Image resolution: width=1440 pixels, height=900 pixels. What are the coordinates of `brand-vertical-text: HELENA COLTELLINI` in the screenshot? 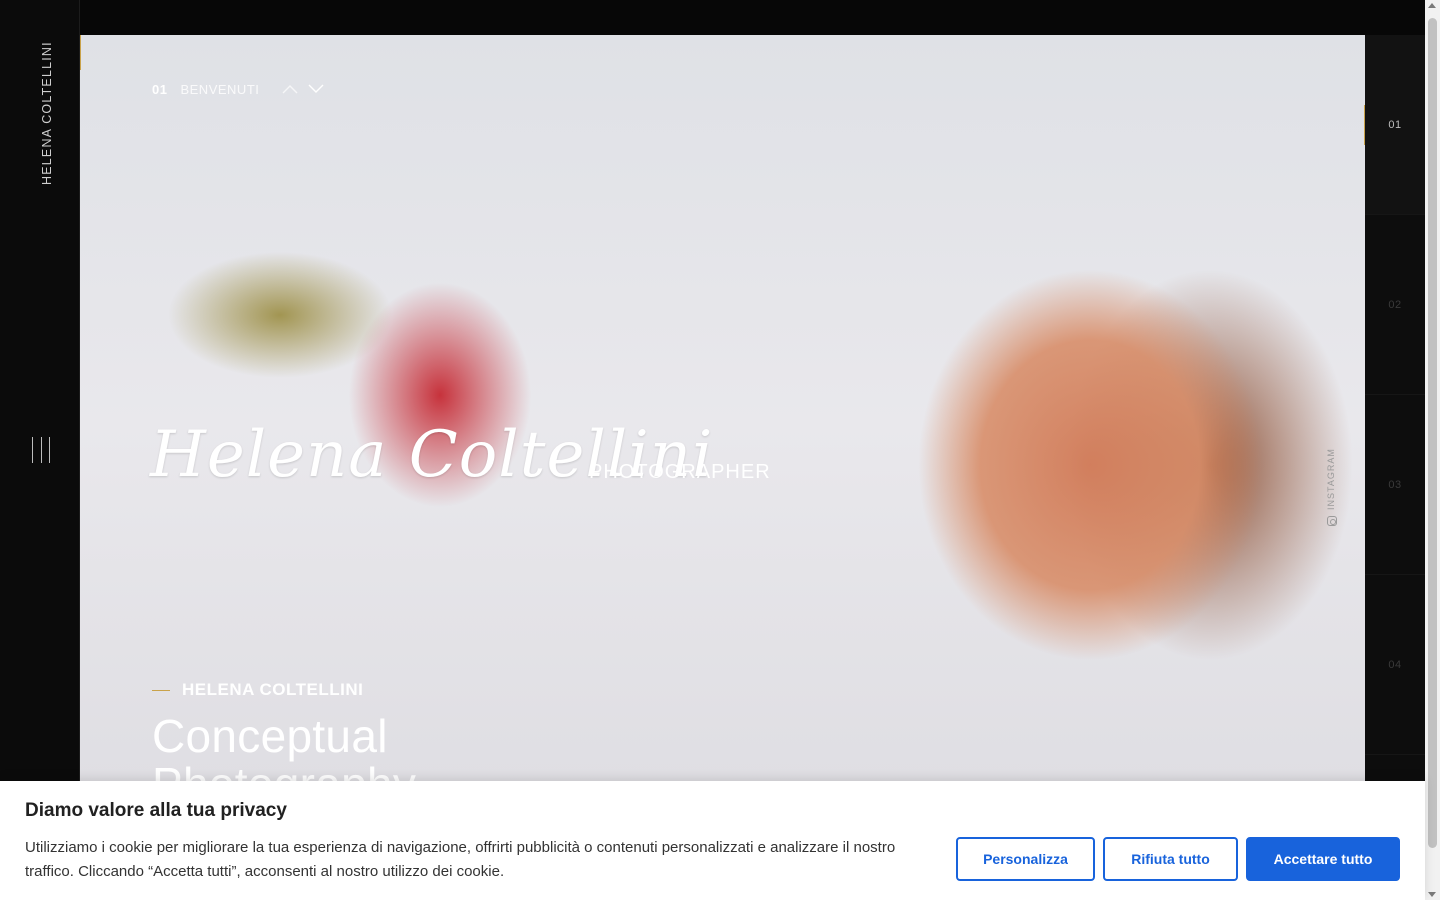 It's located at (47, 112).